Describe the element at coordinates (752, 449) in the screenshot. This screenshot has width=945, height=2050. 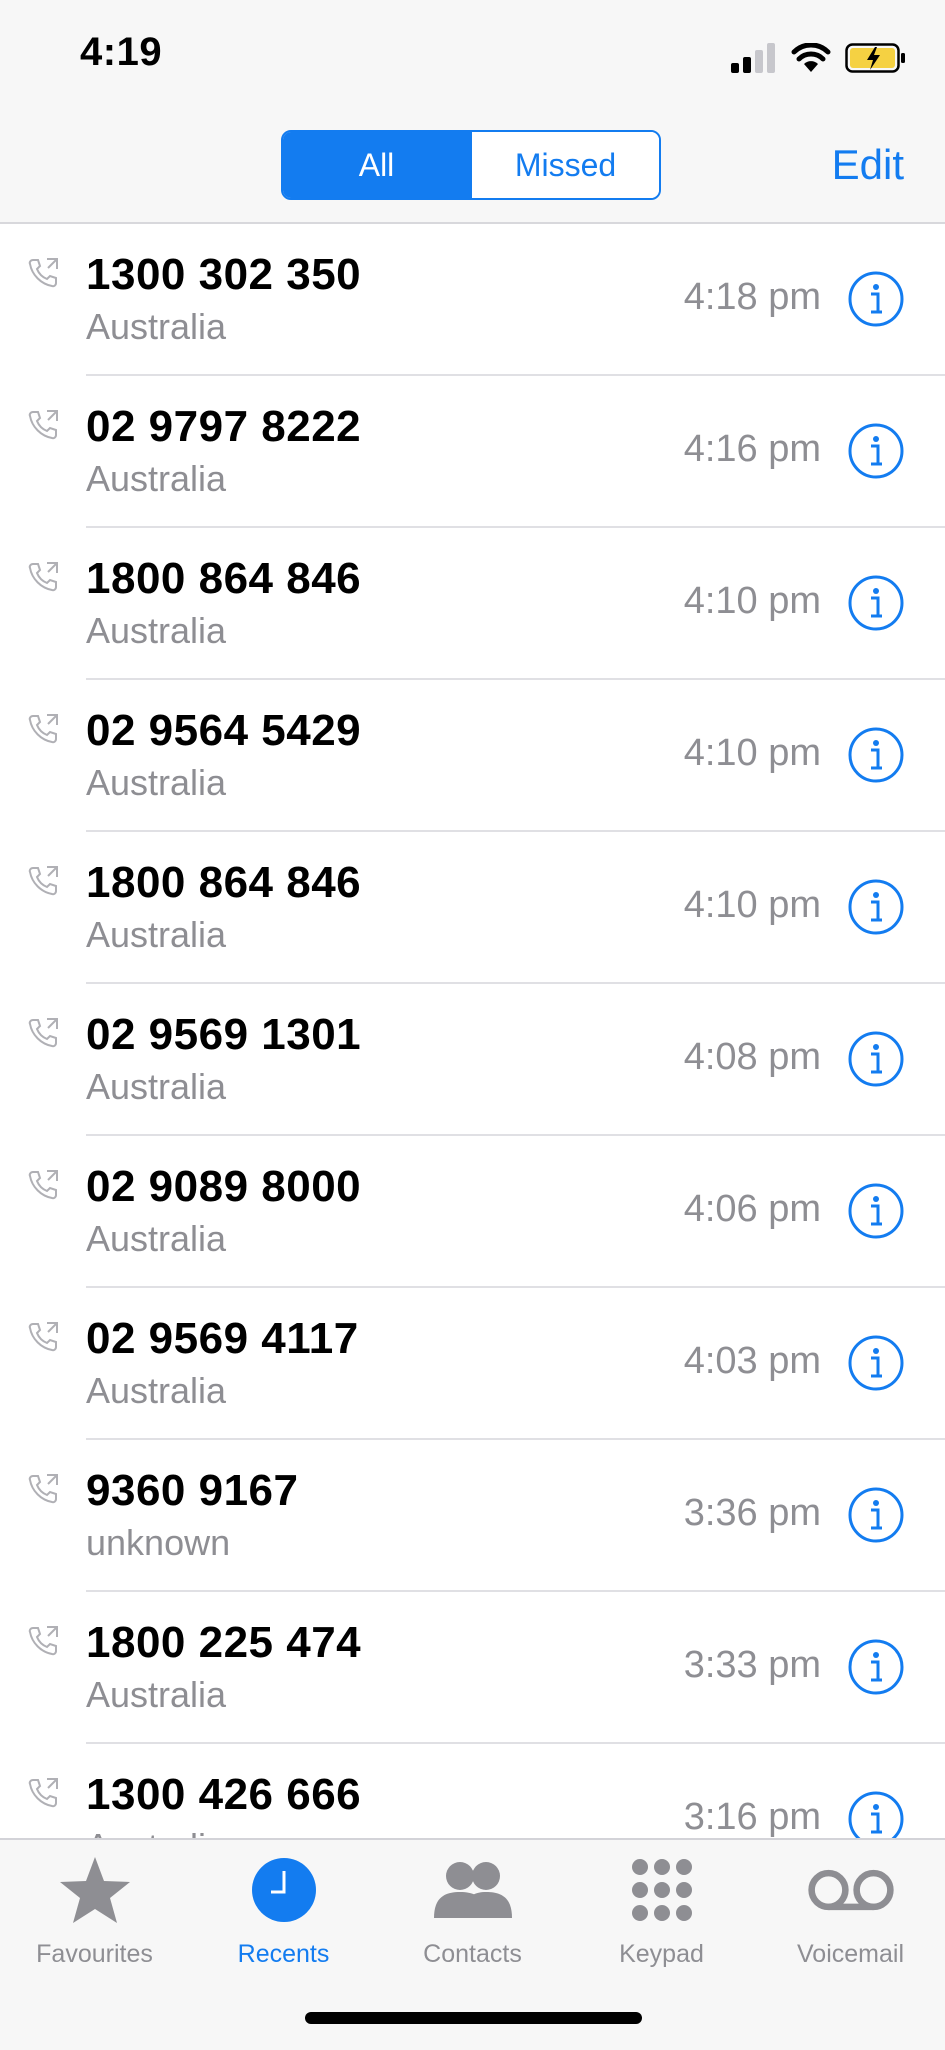
I see `call-time: 4:16 pm` at that location.